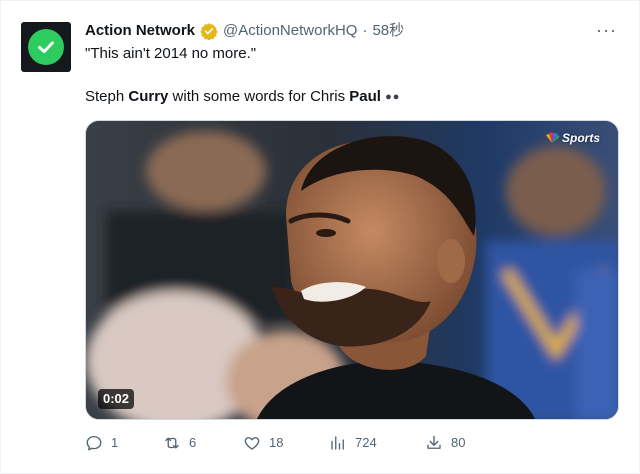  Describe the element at coordinates (140, 31) in the screenshot. I see `display-name: Action Network` at that location.